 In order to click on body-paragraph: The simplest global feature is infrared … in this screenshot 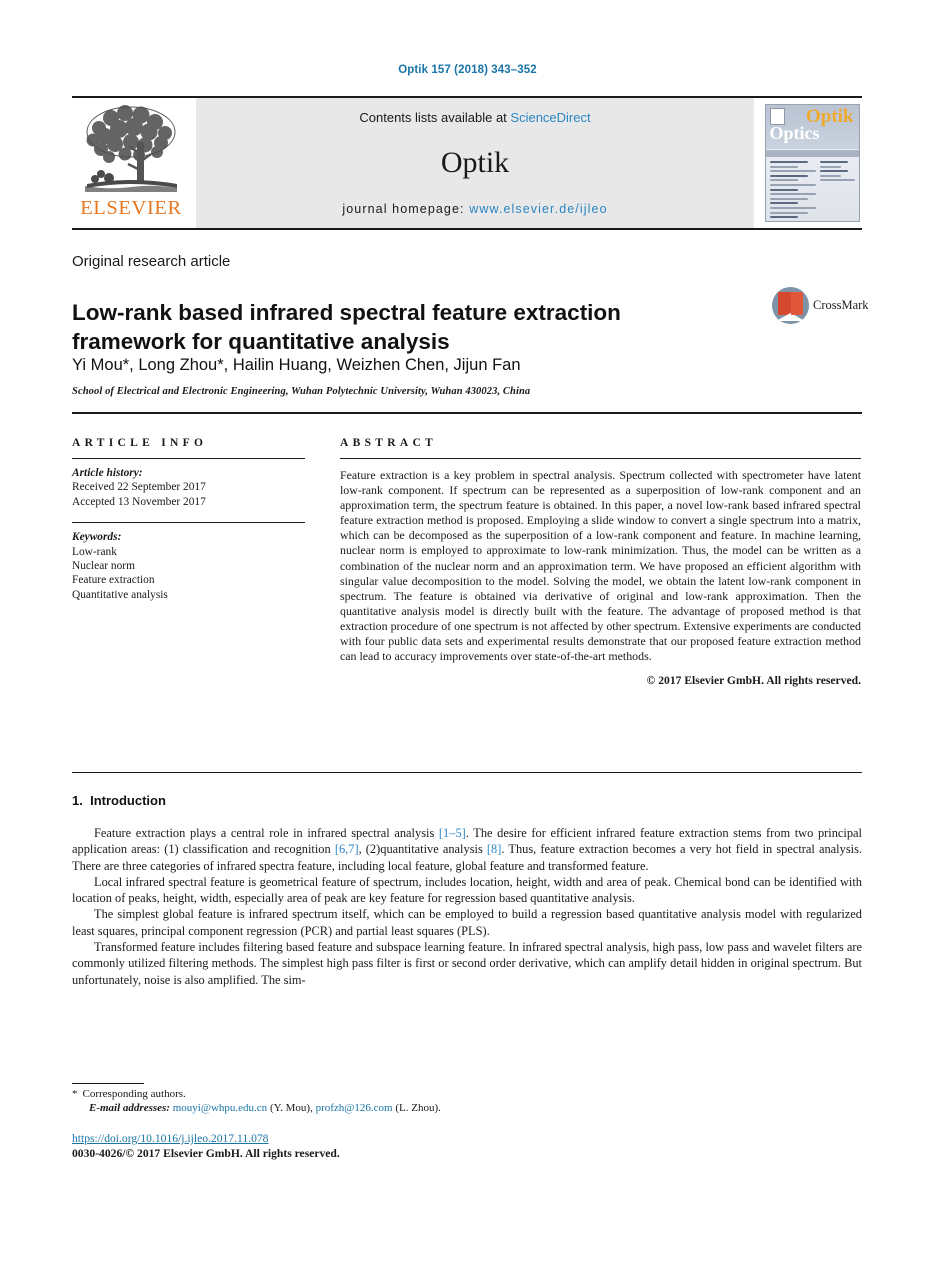, I will do `click(467, 922)`.